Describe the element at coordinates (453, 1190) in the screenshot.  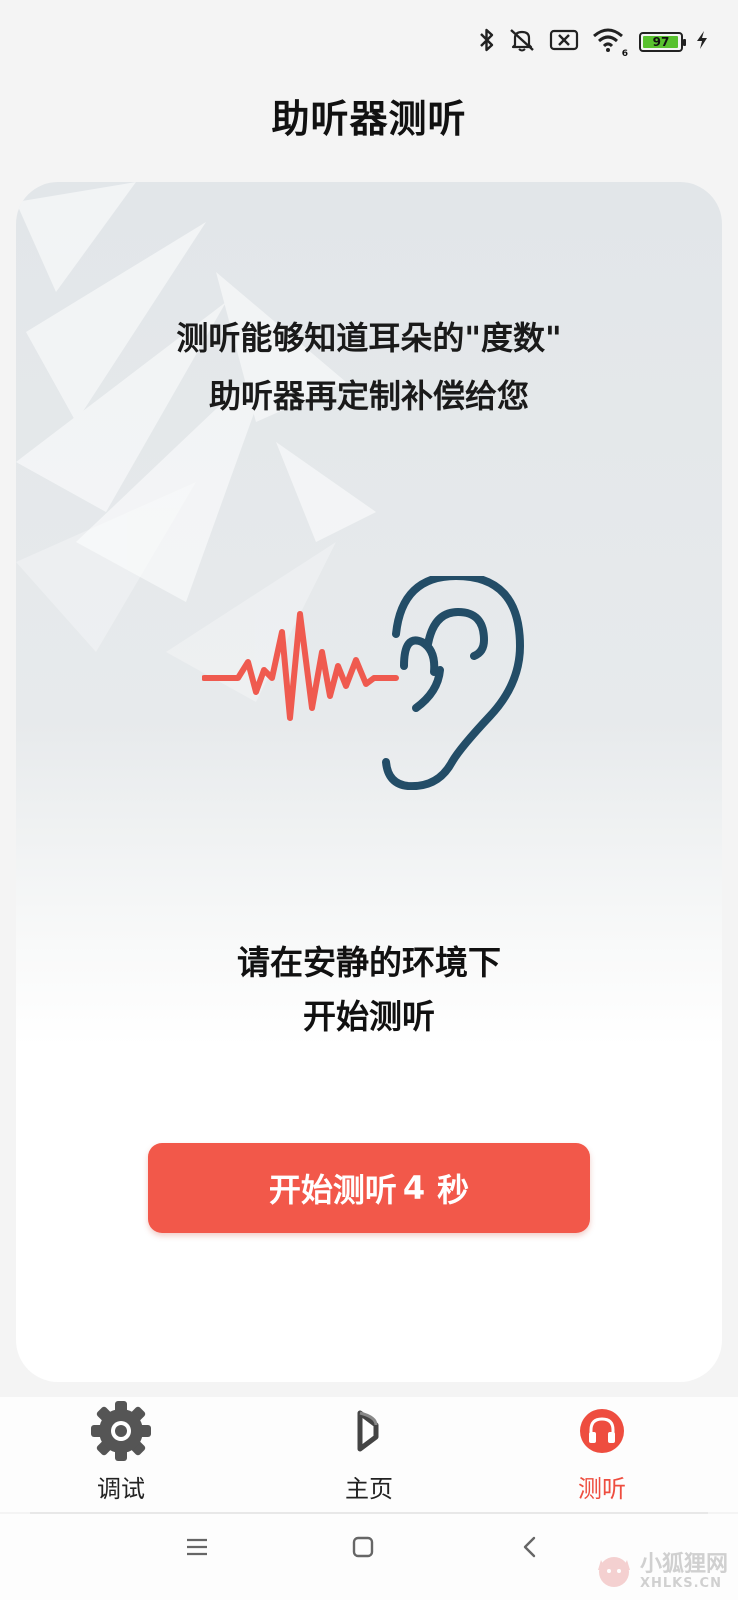
I see `start-test-unit: 秒` at that location.